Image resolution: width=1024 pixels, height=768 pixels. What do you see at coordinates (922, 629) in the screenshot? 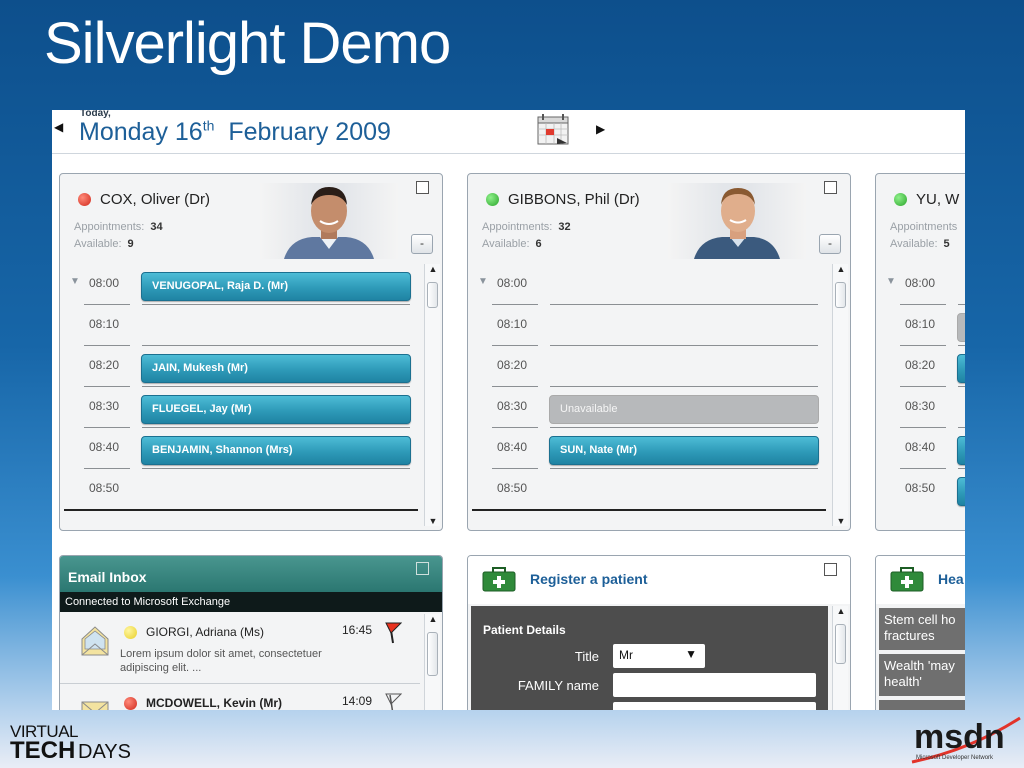
I see `news-item: Stem cell ho fractures` at bounding box center [922, 629].